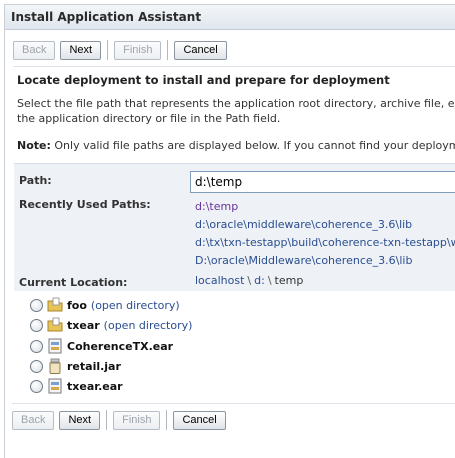  I want to click on breadcrumb-current-folder: temp, so click(289, 280).